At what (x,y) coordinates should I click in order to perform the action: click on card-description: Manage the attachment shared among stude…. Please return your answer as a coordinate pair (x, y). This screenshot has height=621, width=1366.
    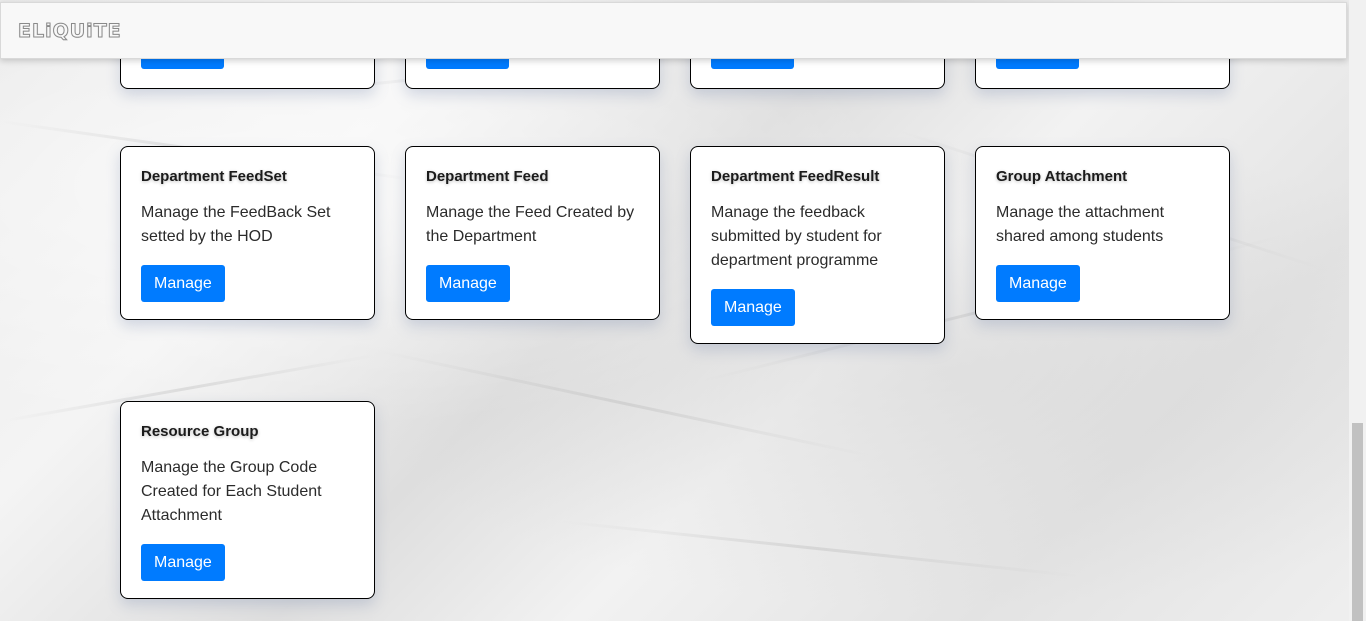
    Looking at the image, I should click on (1080, 224).